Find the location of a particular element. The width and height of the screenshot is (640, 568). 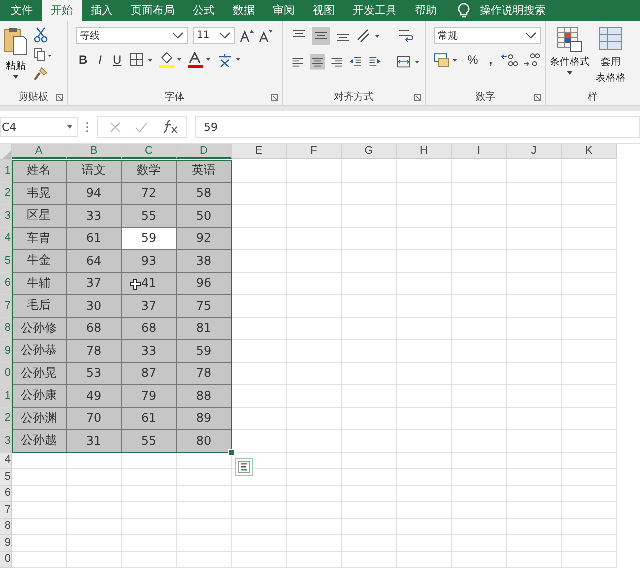

fill-handle is located at coordinates (231, 452).